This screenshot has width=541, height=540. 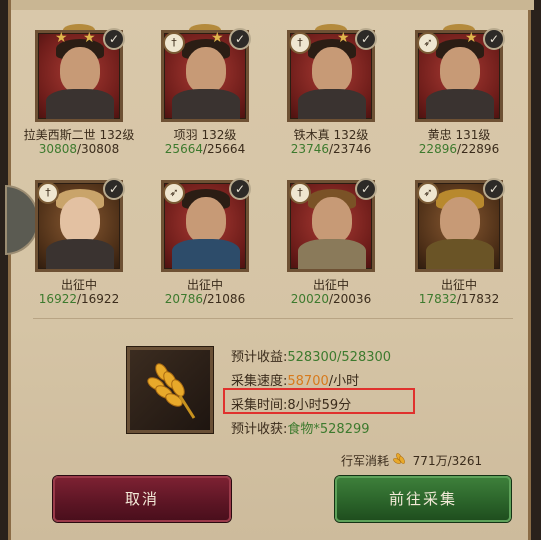 I want to click on march-cost: 行军消耗 771万/3261, so click(x=411, y=460).